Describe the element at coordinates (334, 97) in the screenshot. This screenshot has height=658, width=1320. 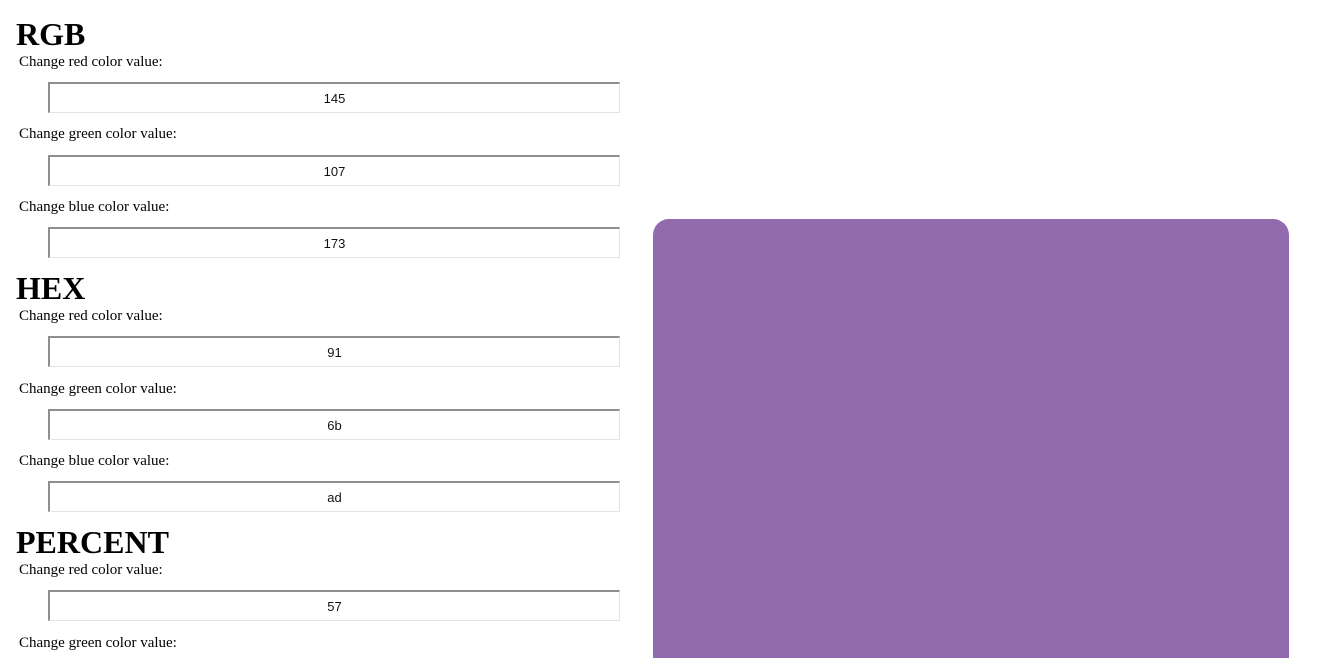
I see `rgb-red-input` at that location.